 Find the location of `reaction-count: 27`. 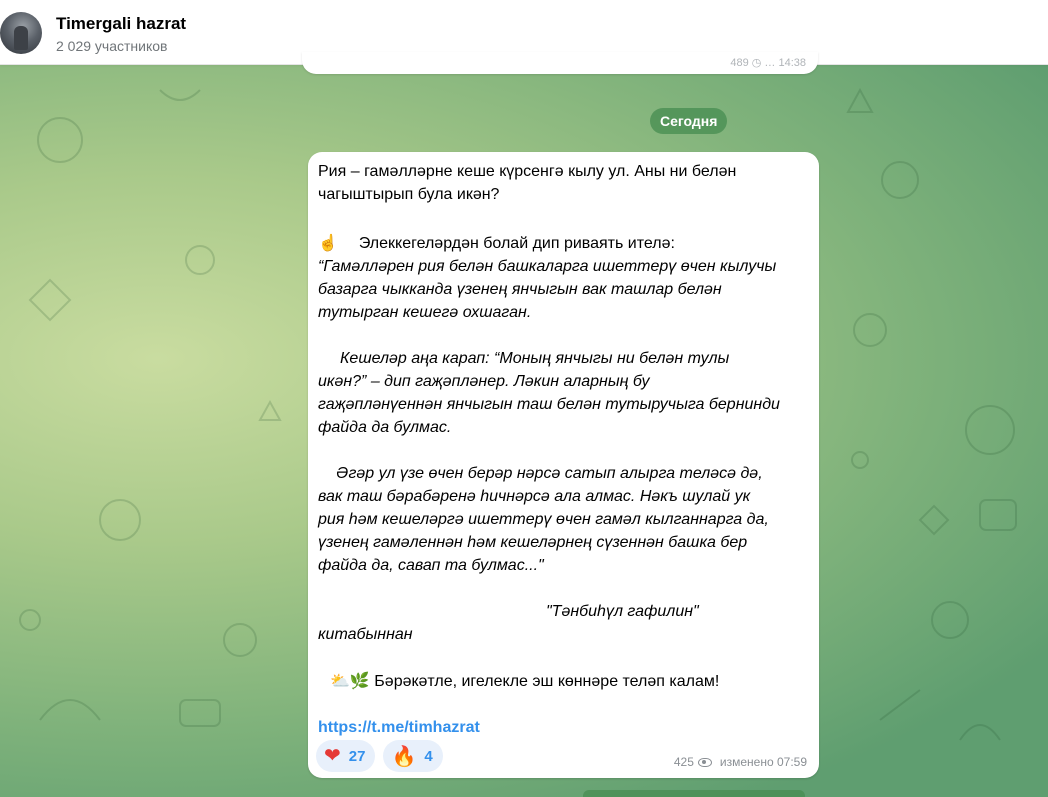

reaction-count: 27 is located at coordinates (357, 756).